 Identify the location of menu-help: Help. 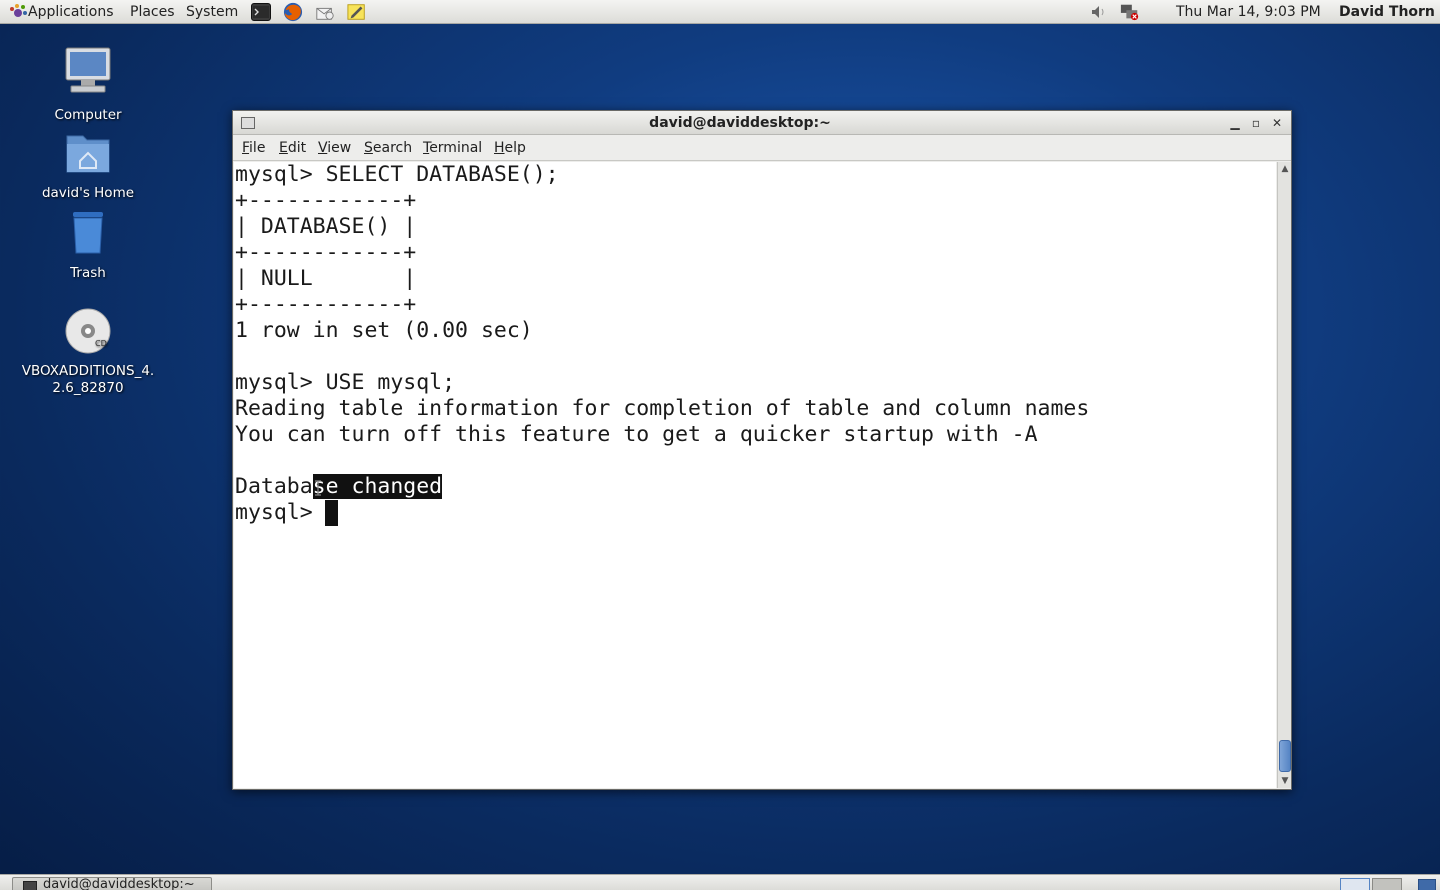
(510, 148).